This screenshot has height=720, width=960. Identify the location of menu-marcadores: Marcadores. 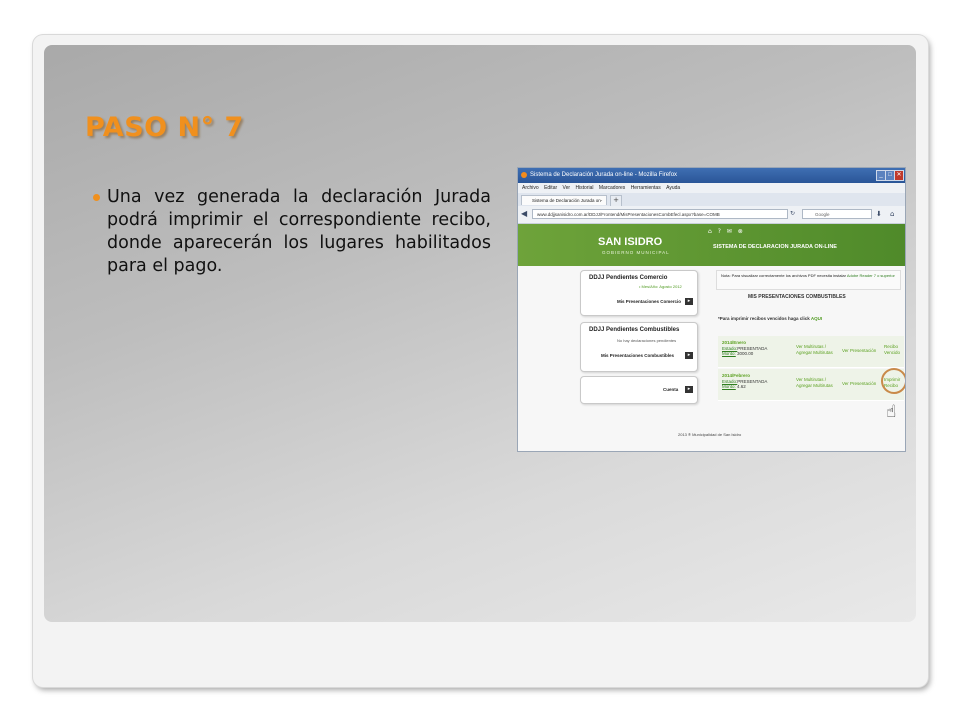
(612, 188).